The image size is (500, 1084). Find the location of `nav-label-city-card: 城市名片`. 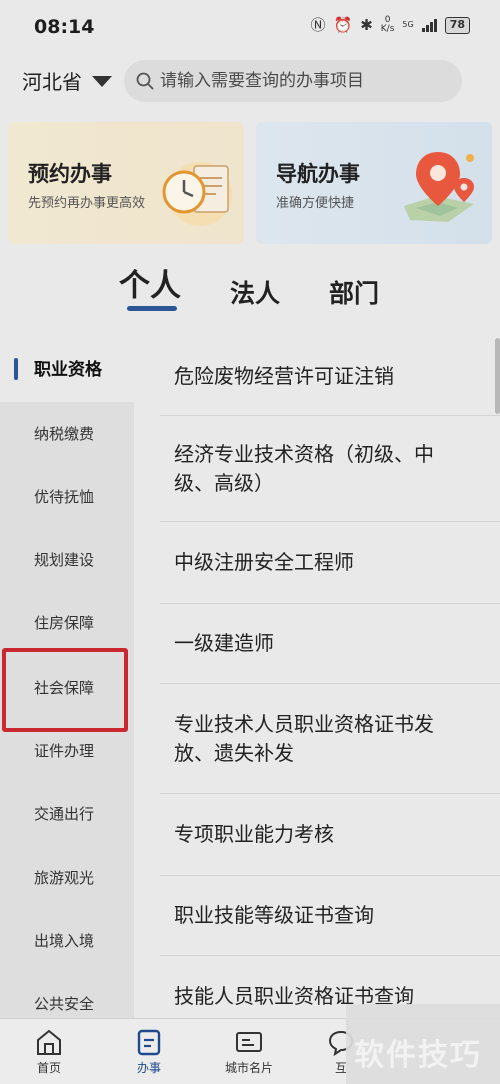

nav-label-city-card: 城市名片 is located at coordinates (248, 1068).